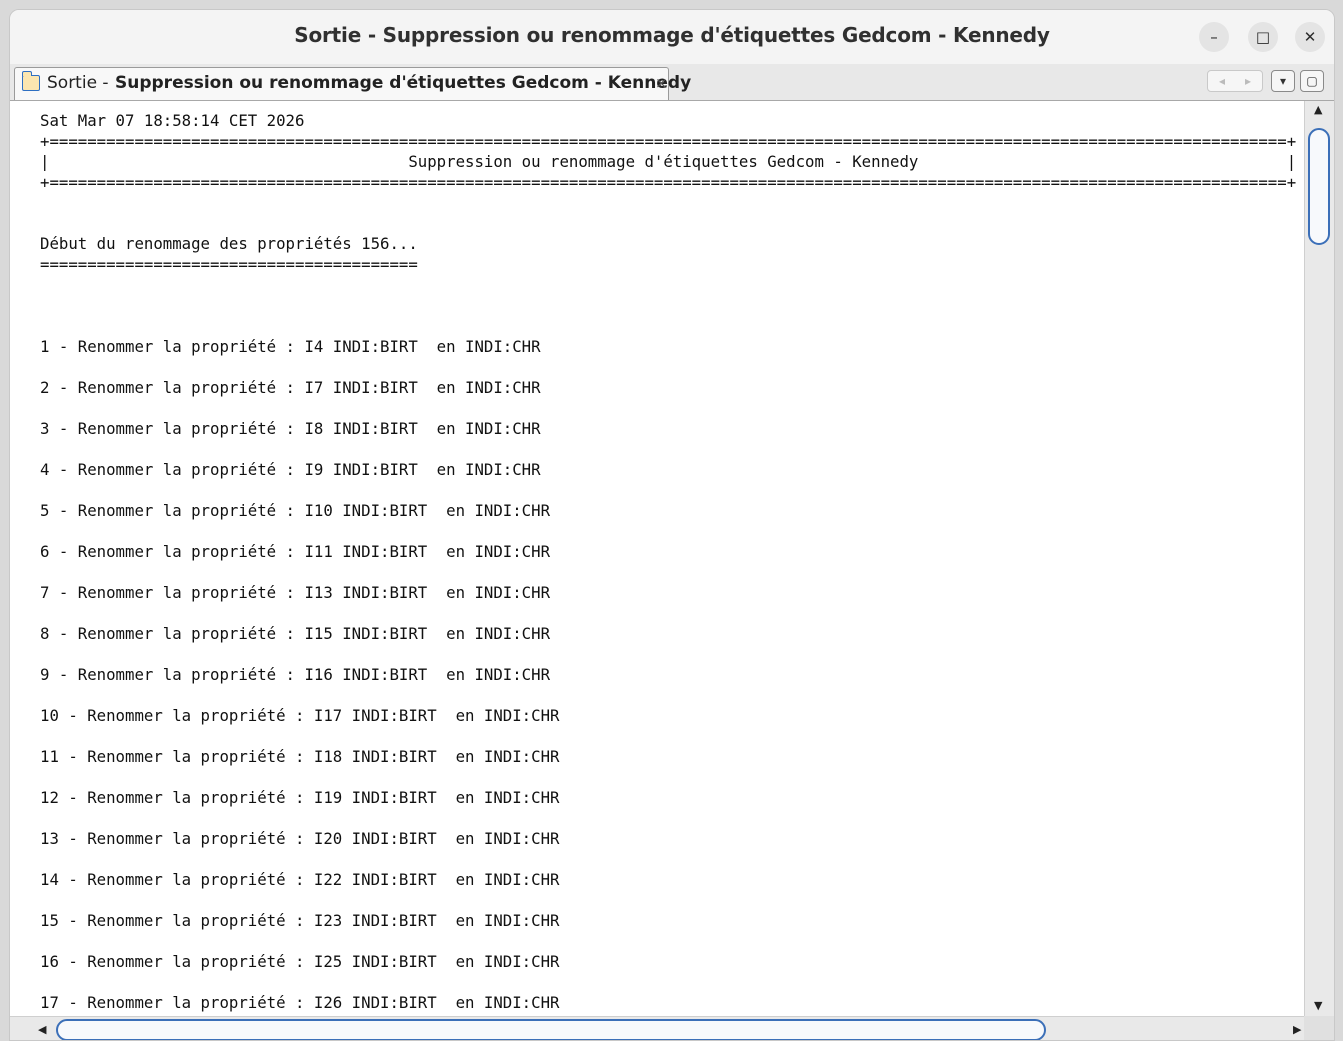 This screenshot has width=1343, height=1041. What do you see at coordinates (1319, 186) in the screenshot?
I see `vertical-scroll-thumb` at bounding box center [1319, 186].